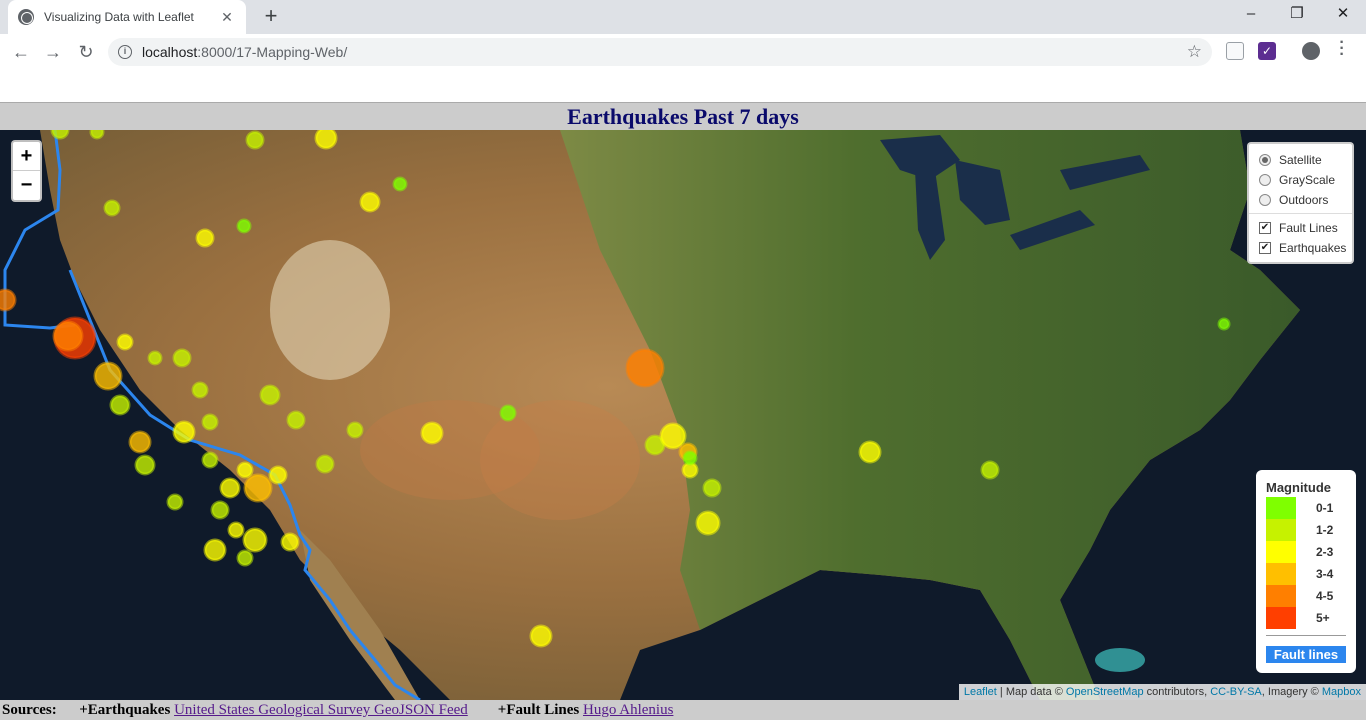 The width and height of the screenshot is (1366, 720). Describe the element at coordinates (1313, 248) in the screenshot. I see `overlay-label: Earthquakes` at that location.